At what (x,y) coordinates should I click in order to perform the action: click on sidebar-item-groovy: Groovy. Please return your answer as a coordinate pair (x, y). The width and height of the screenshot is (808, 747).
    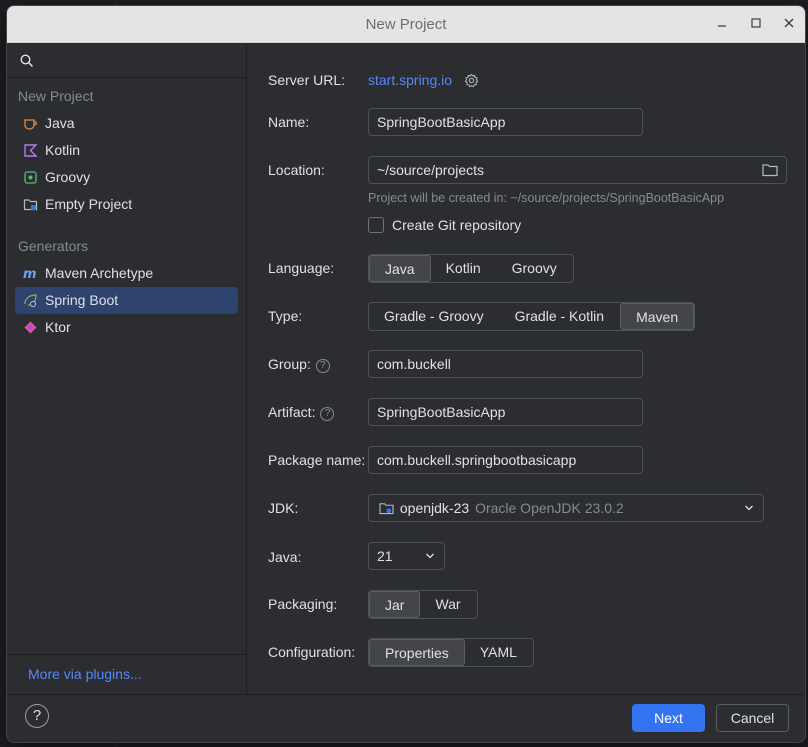
    Looking at the image, I should click on (126, 177).